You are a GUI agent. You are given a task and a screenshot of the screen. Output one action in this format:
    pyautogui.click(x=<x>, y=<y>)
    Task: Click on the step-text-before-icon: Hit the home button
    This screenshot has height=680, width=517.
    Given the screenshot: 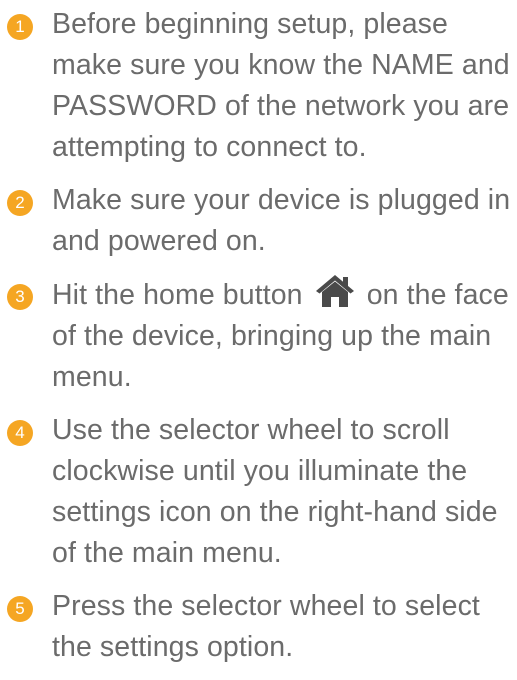 What is the action you would take?
    pyautogui.click(x=177, y=295)
    